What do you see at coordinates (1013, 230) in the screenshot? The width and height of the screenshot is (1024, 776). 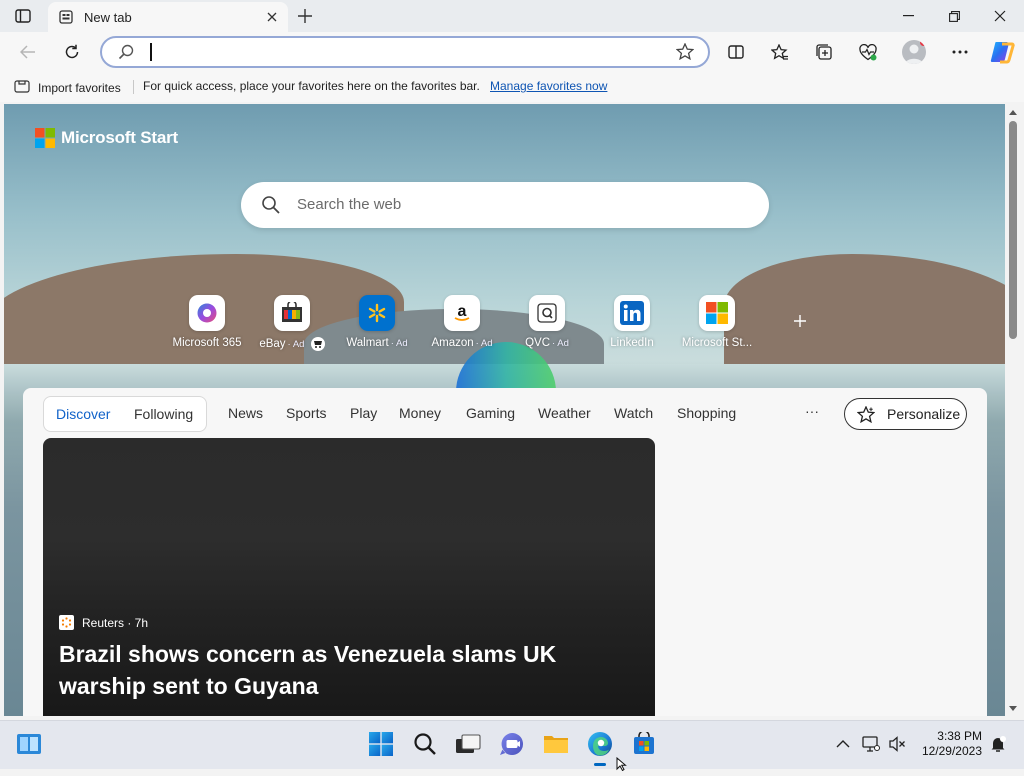 I see `scrollbar-thumb` at bounding box center [1013, 230].